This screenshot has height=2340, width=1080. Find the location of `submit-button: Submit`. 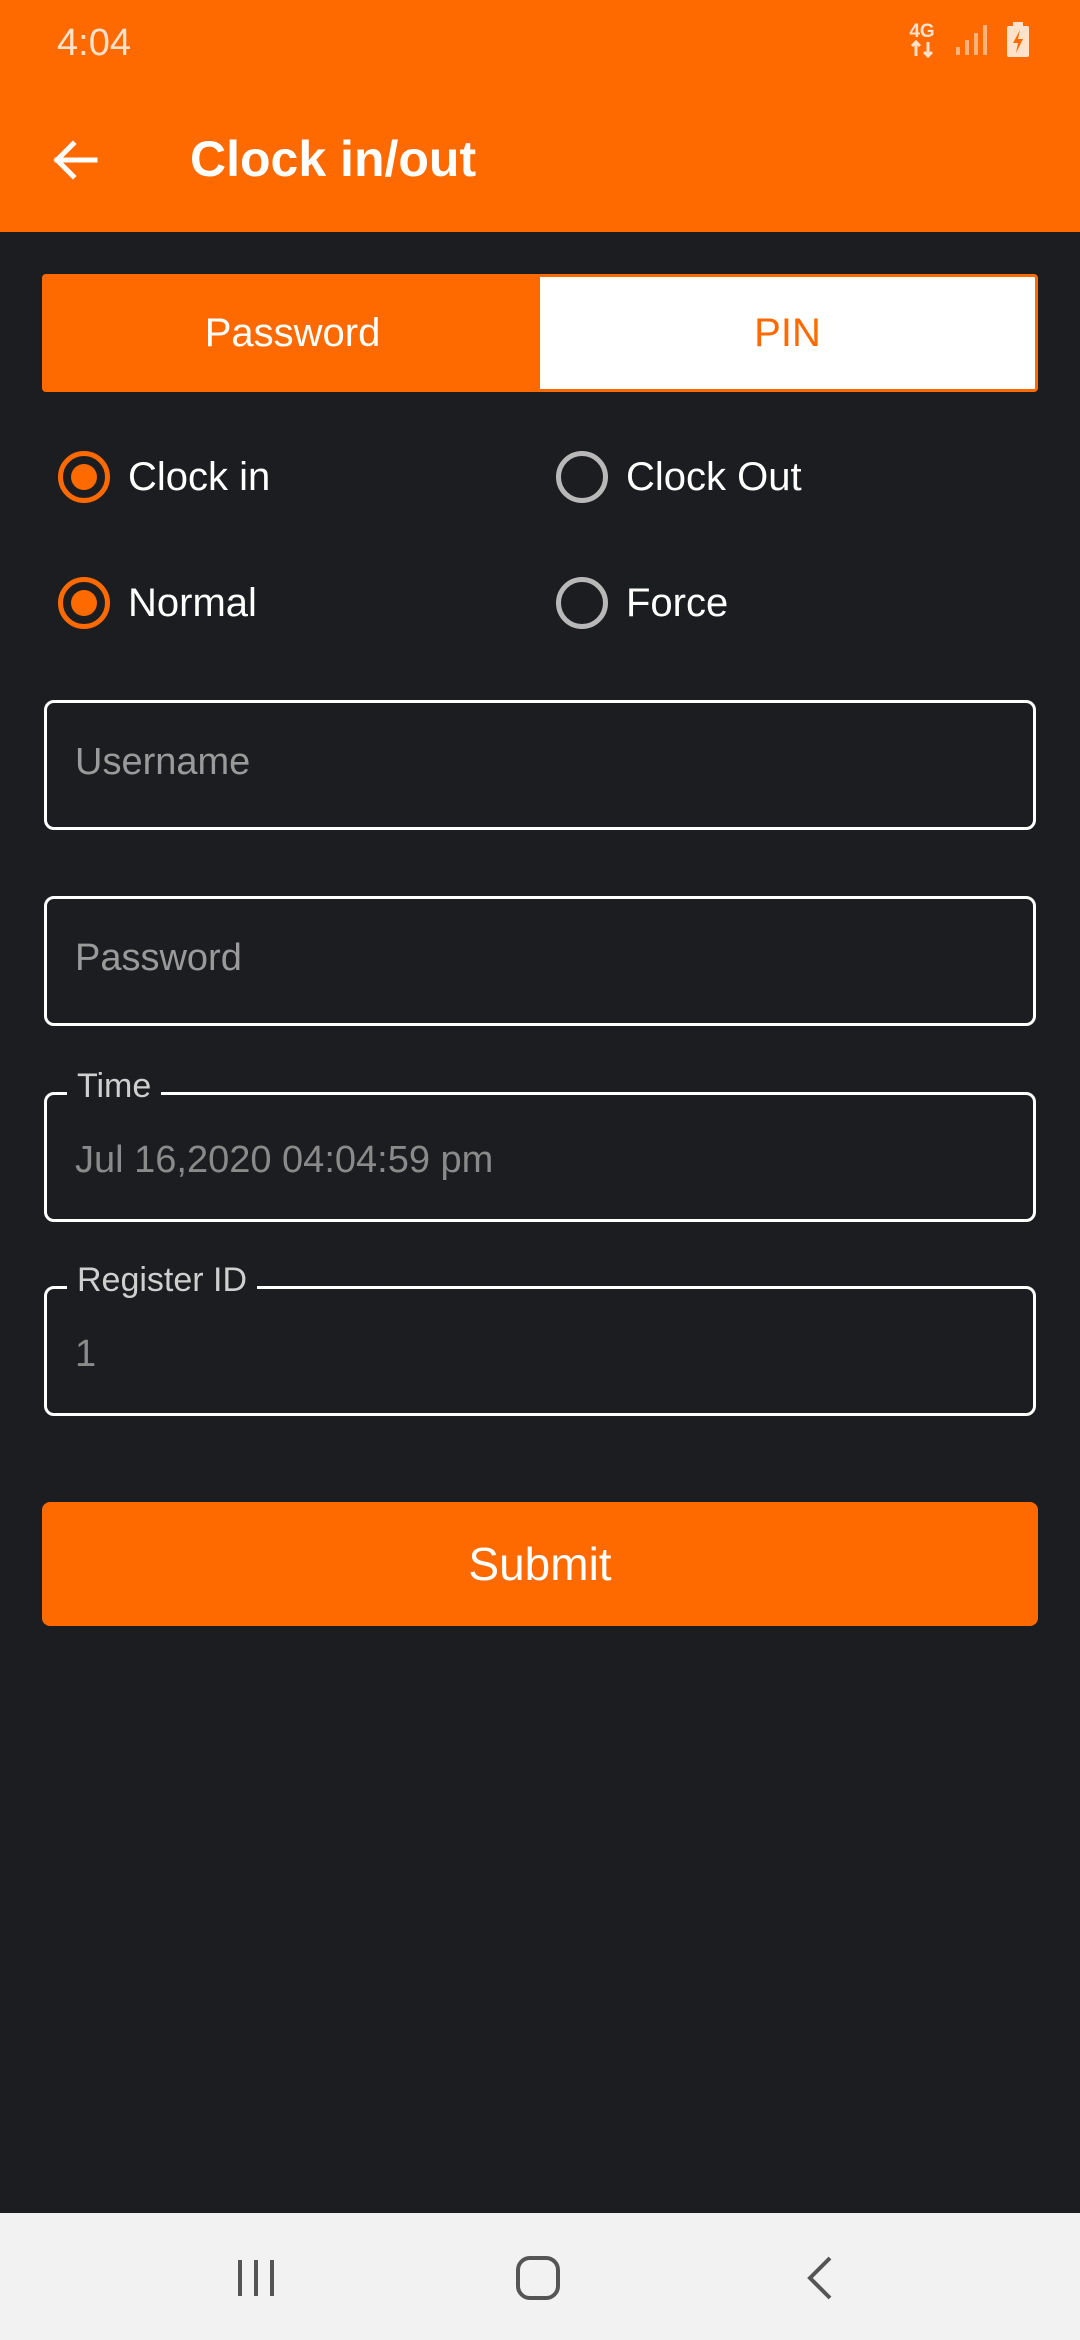

submit-button: Submit is located at coordinates (540, 1564).